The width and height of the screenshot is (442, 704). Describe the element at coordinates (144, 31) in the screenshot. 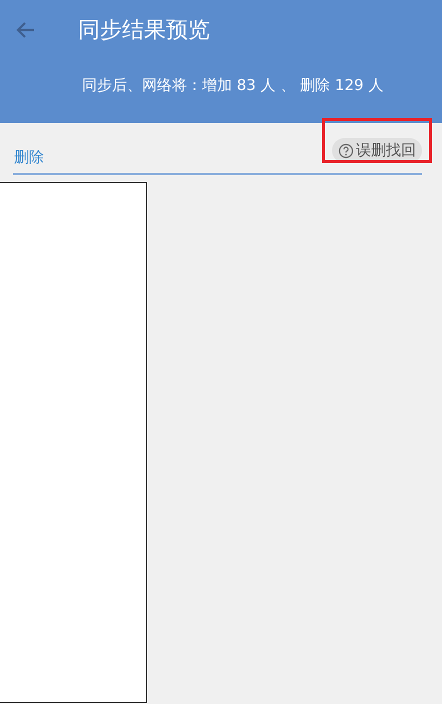

I see `screen-title: 同步结果预览` at that location.